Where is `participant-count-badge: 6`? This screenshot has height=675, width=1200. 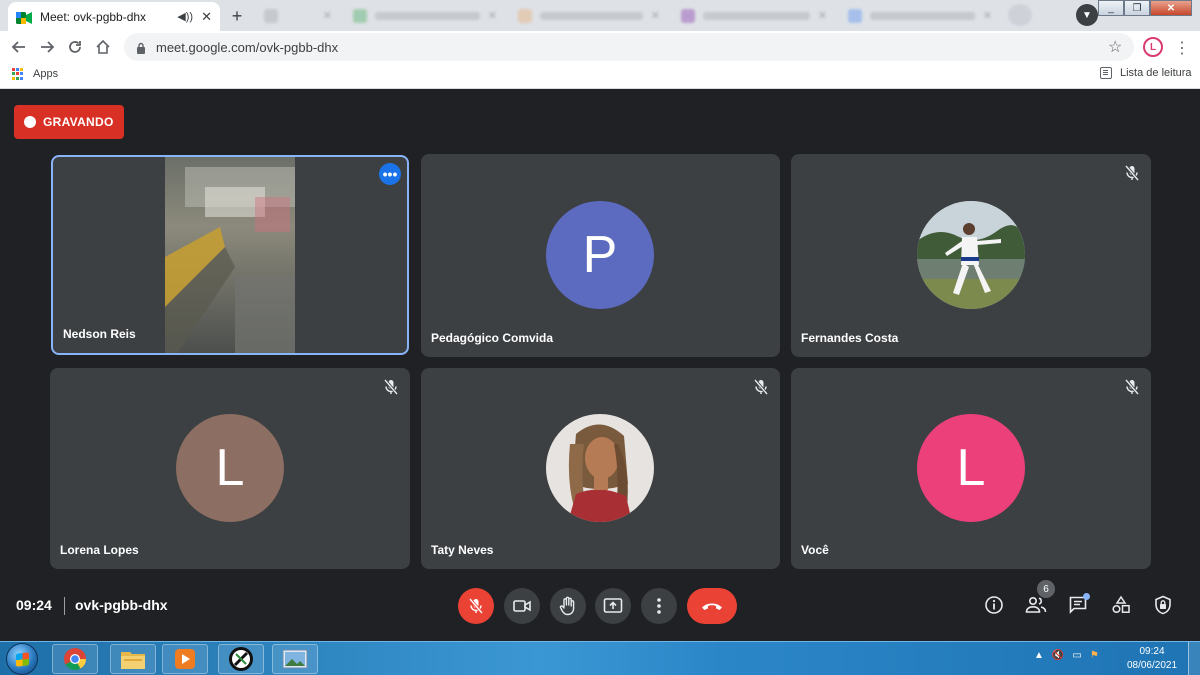
participant-count-badge: 6 is located at coordinates (1046, 589).